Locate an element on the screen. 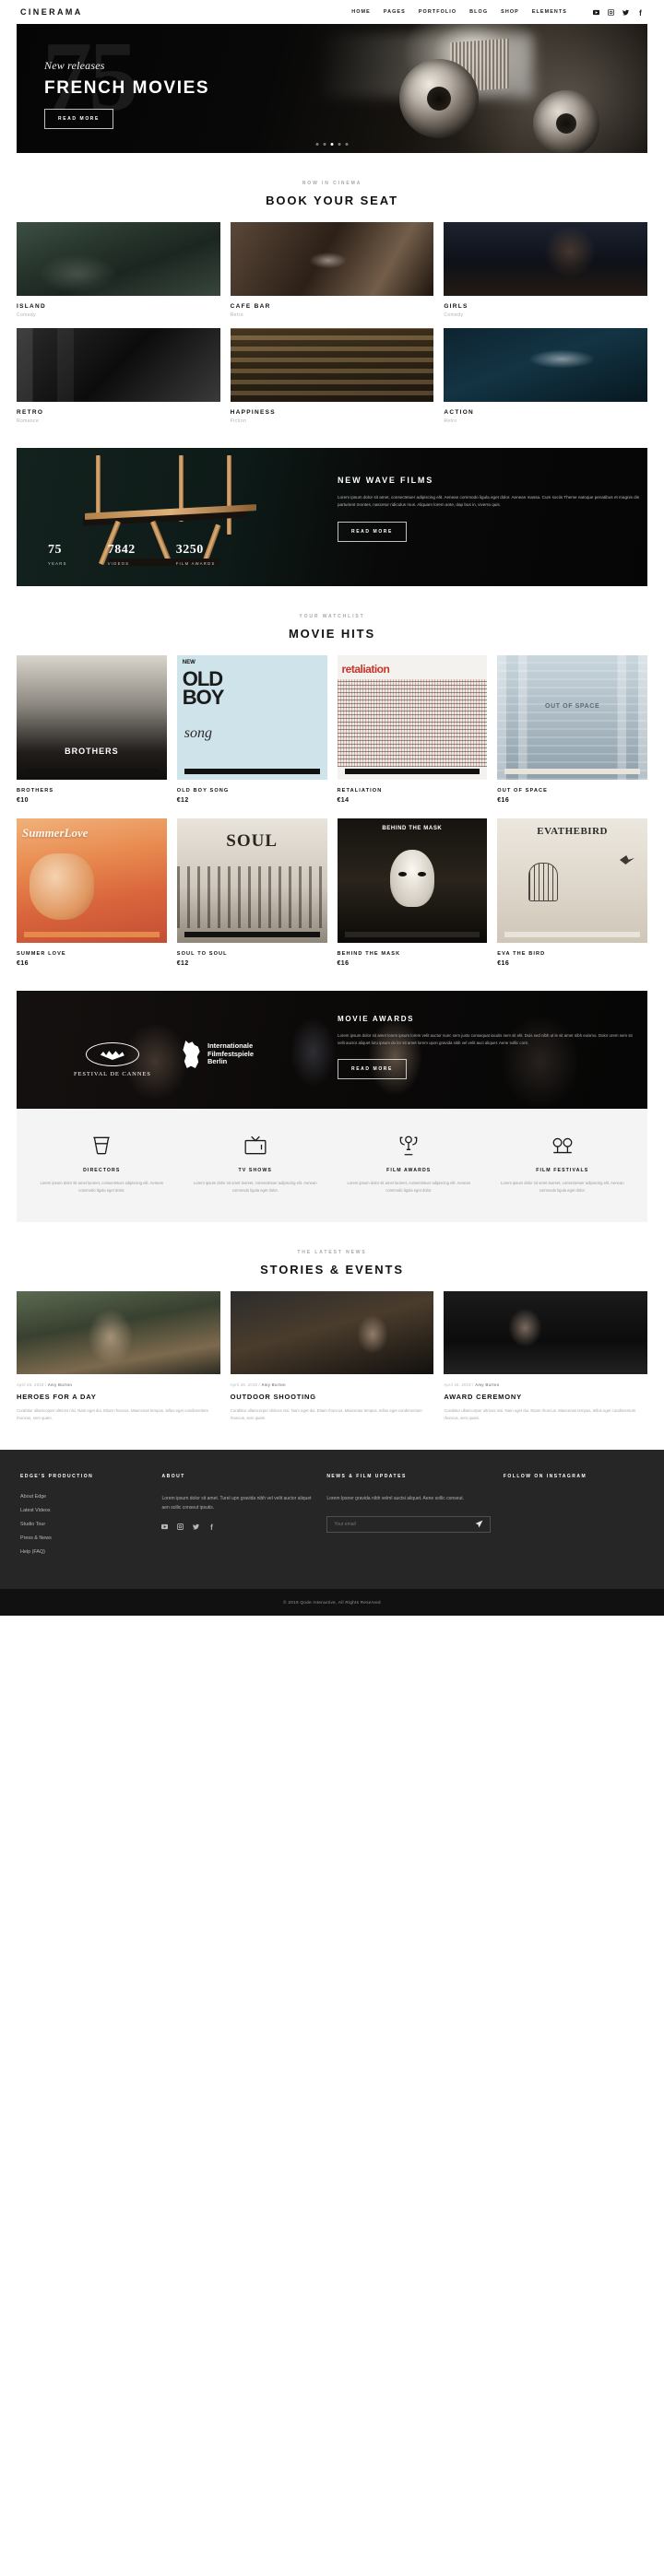 The width and height of the screenshot is (664, 2576). footer-link-help-faq: Help (FAQ) is located at coordinates (84, 1552).